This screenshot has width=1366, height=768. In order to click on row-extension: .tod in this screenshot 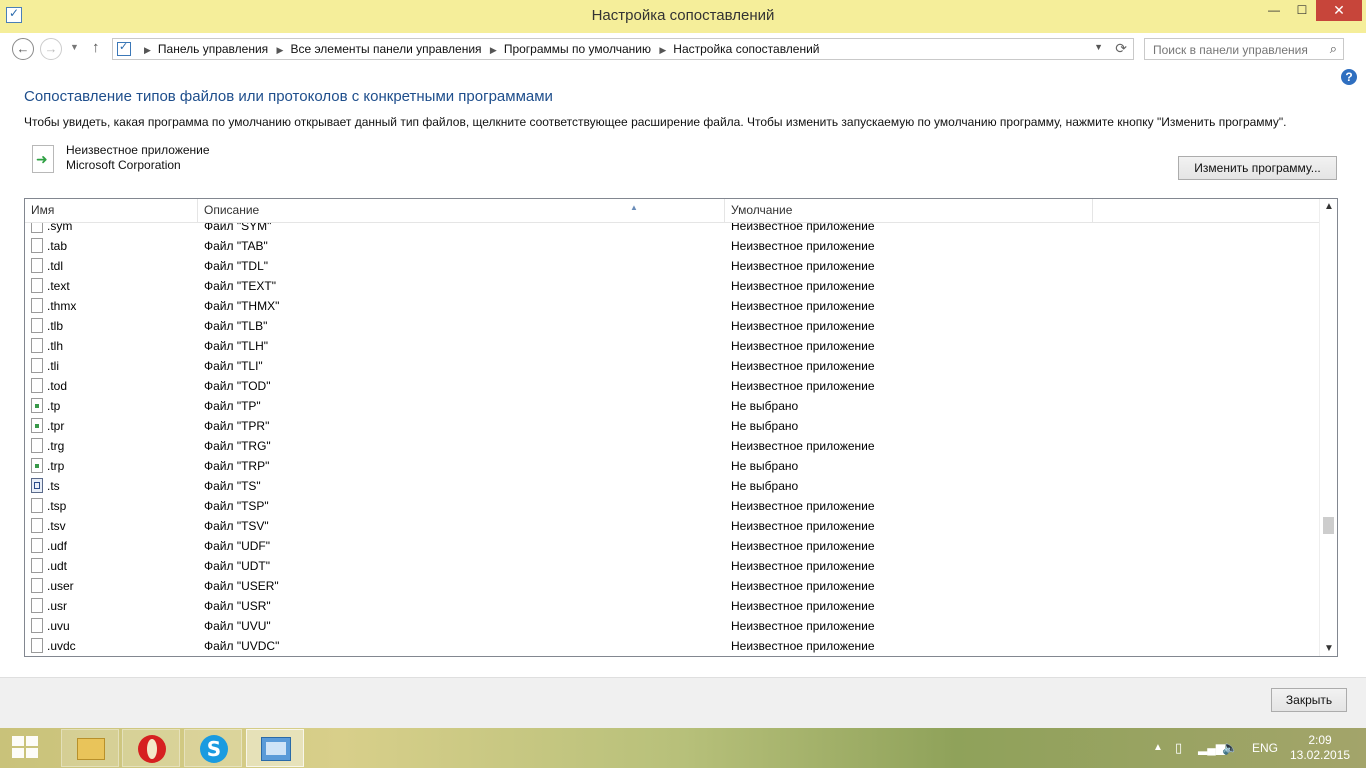, I will do `click(57, 386)`.